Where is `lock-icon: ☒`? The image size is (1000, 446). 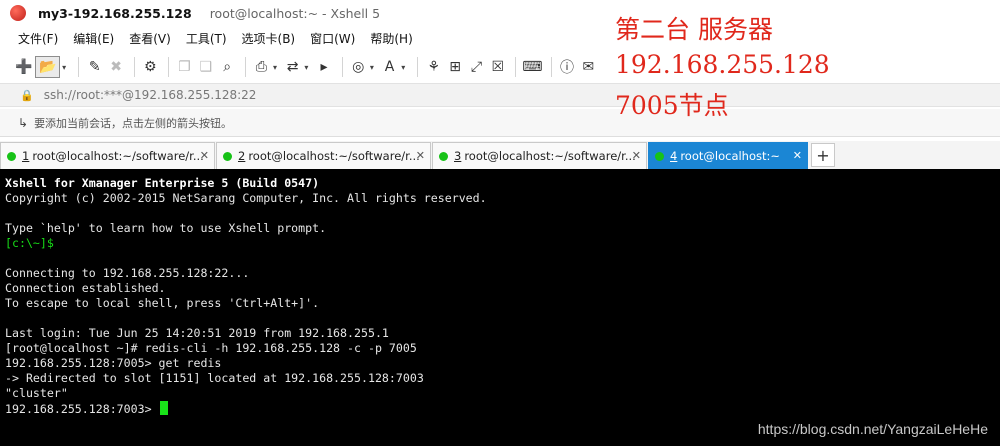
lock-icon: ☒ is located at coordinates (497, 67).